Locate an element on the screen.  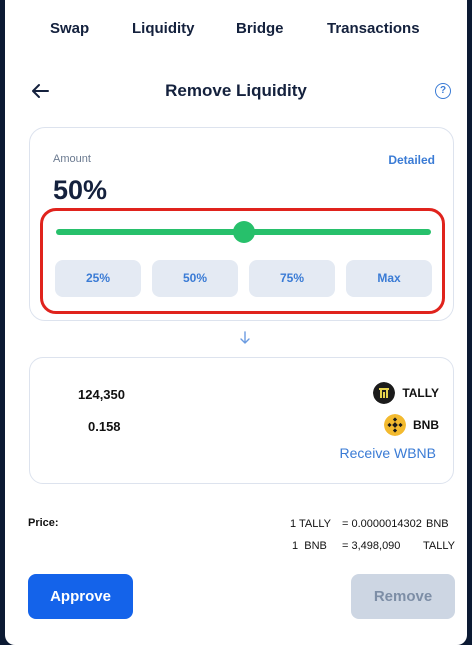
tally-amount: 124,350 is located at coordinates (101, 394).